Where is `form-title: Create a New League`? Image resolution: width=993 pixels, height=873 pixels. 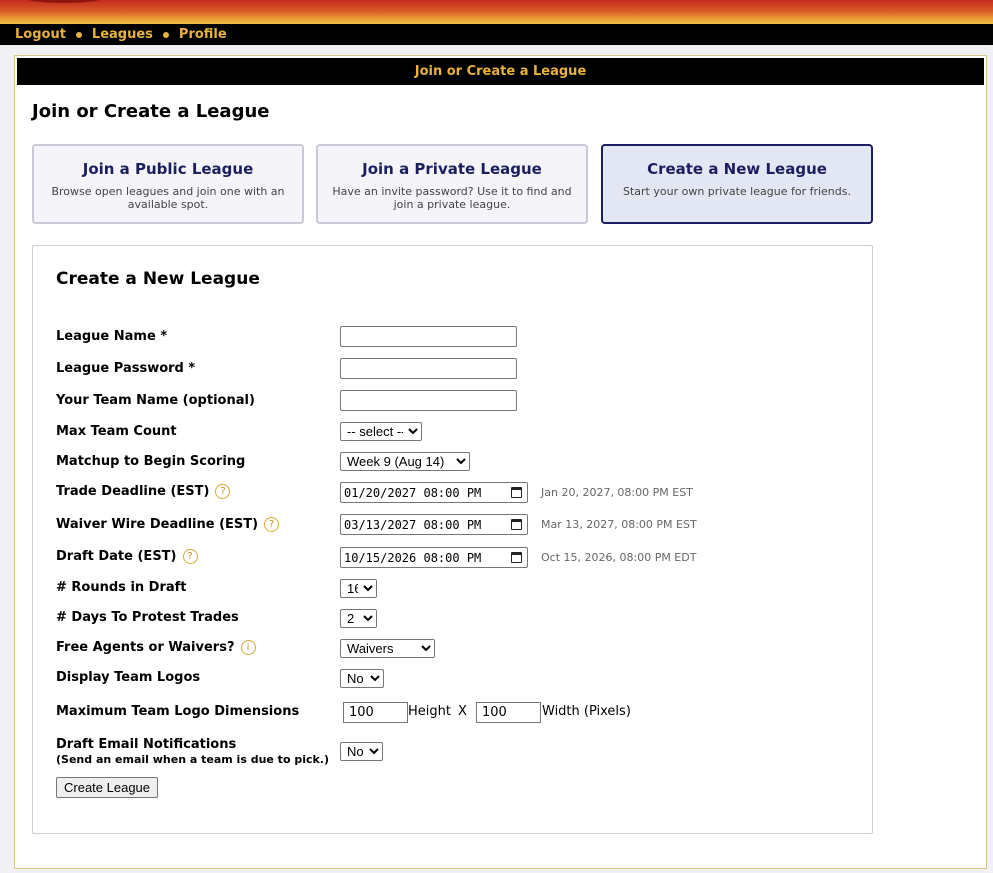 form-title: Create a New League is located at coordinates (158, 279).